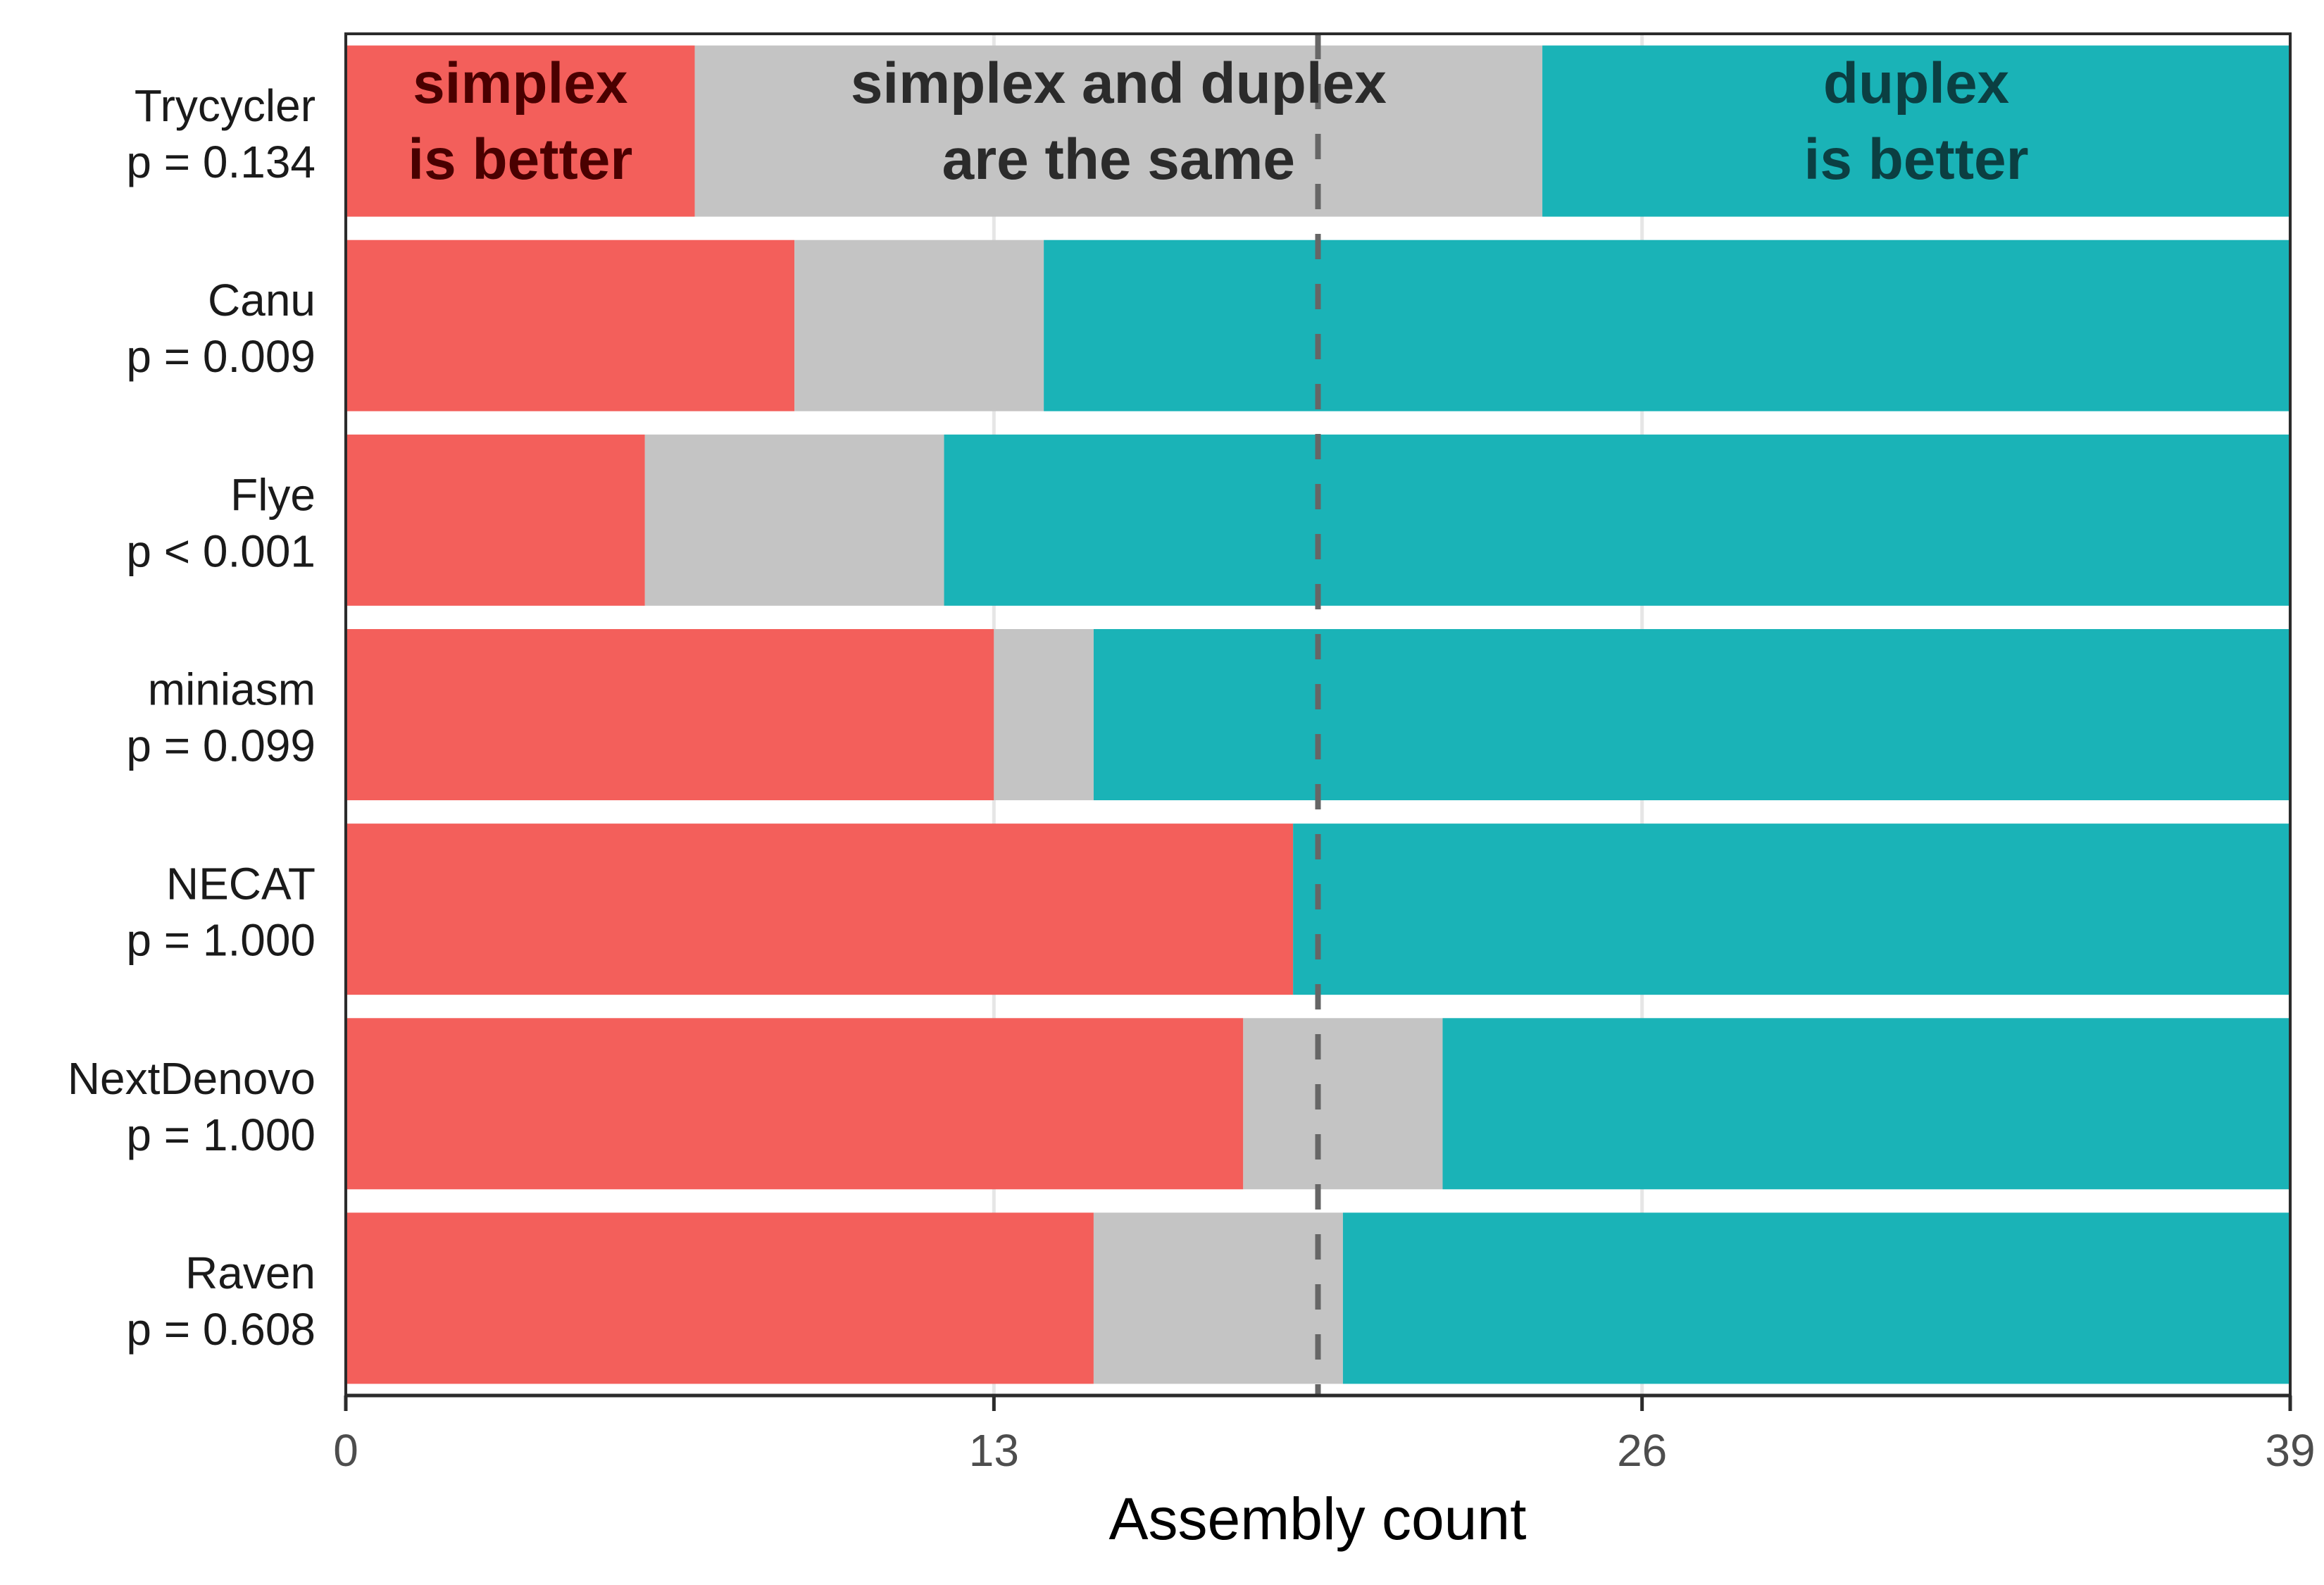  I want to click on p-value-miniasm: p = 0.099, so click(221, 746).